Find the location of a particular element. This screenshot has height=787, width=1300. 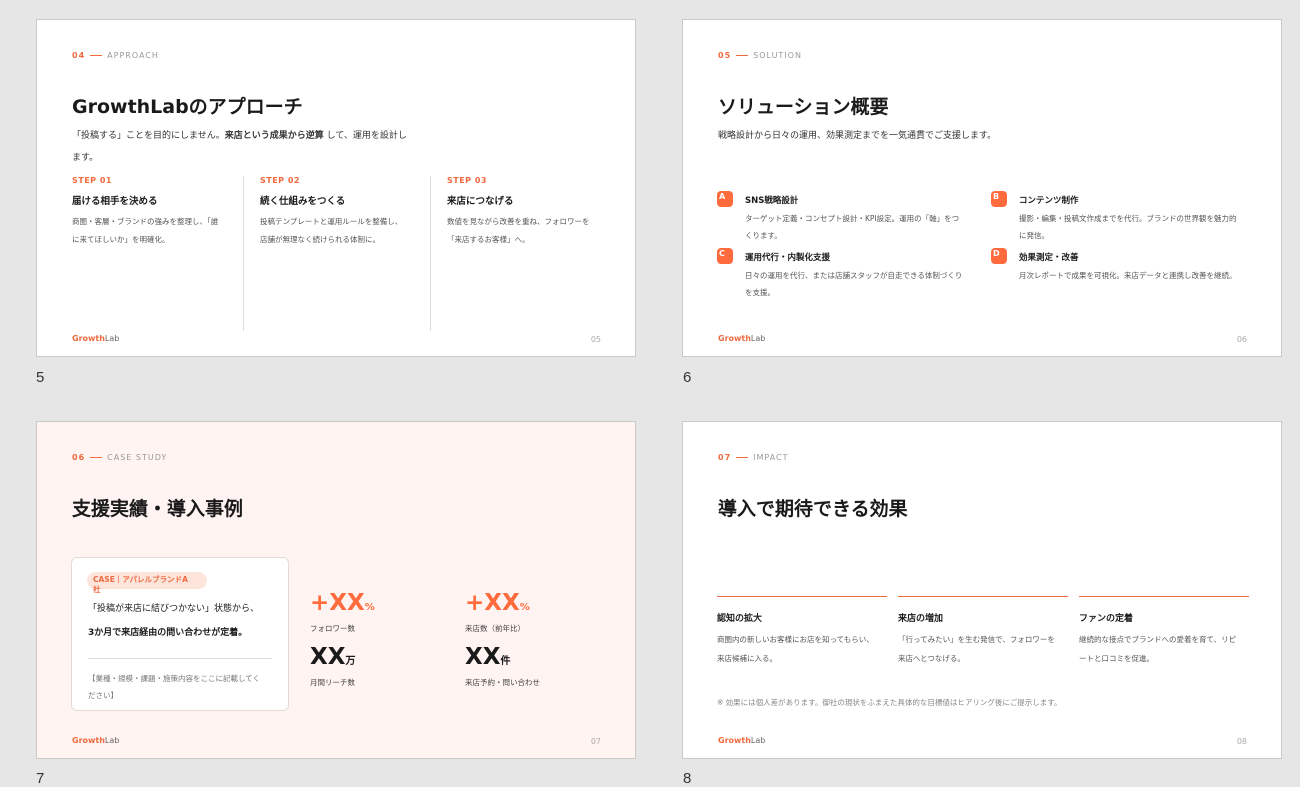

step-text-line: 店舗が無理なく続けられる体制に。 is located at coordinates (320, 239).